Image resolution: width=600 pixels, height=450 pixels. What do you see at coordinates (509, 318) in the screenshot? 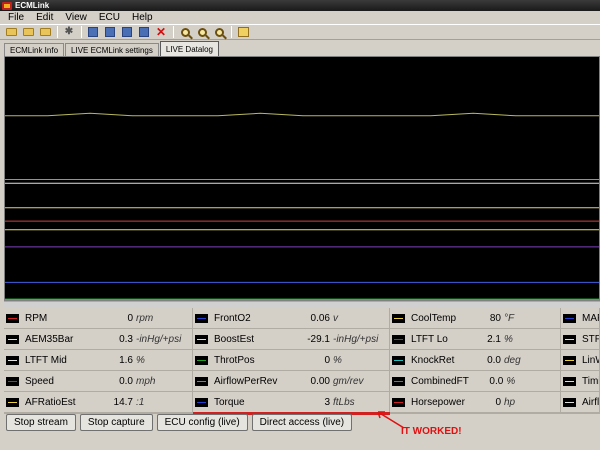
I see `param-unit: °F` at bounding box center [509, 318].